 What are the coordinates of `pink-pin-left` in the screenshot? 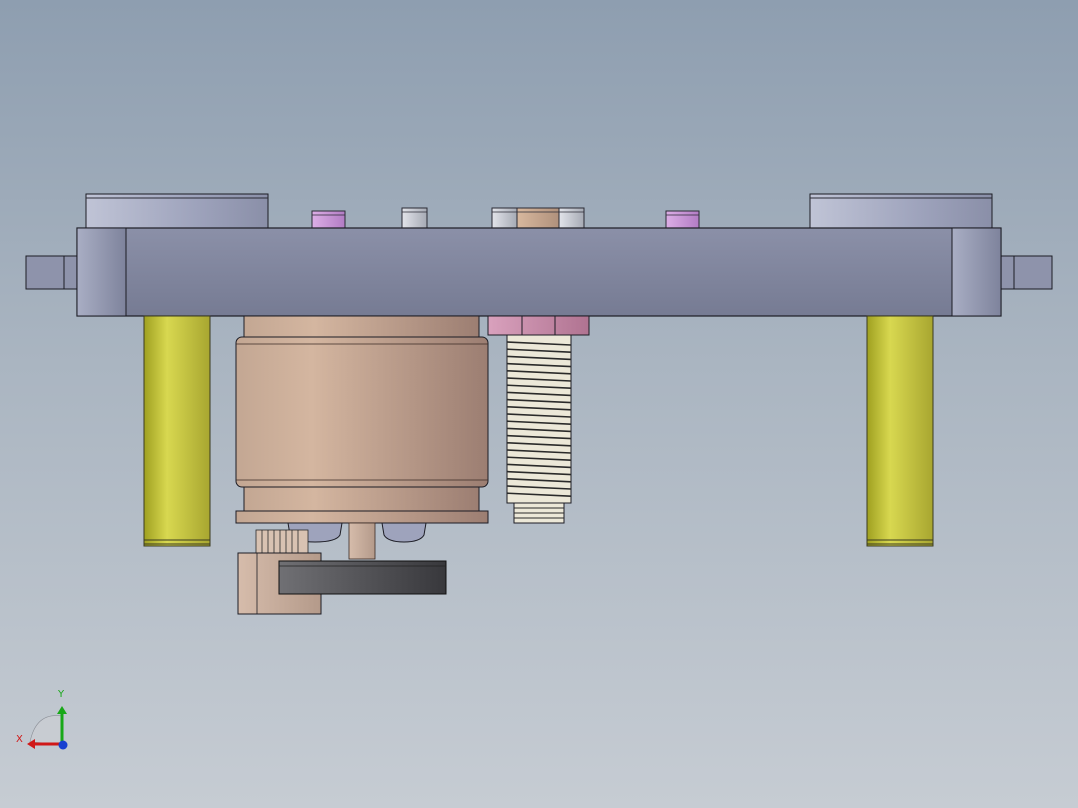 It's located at (328, 219).